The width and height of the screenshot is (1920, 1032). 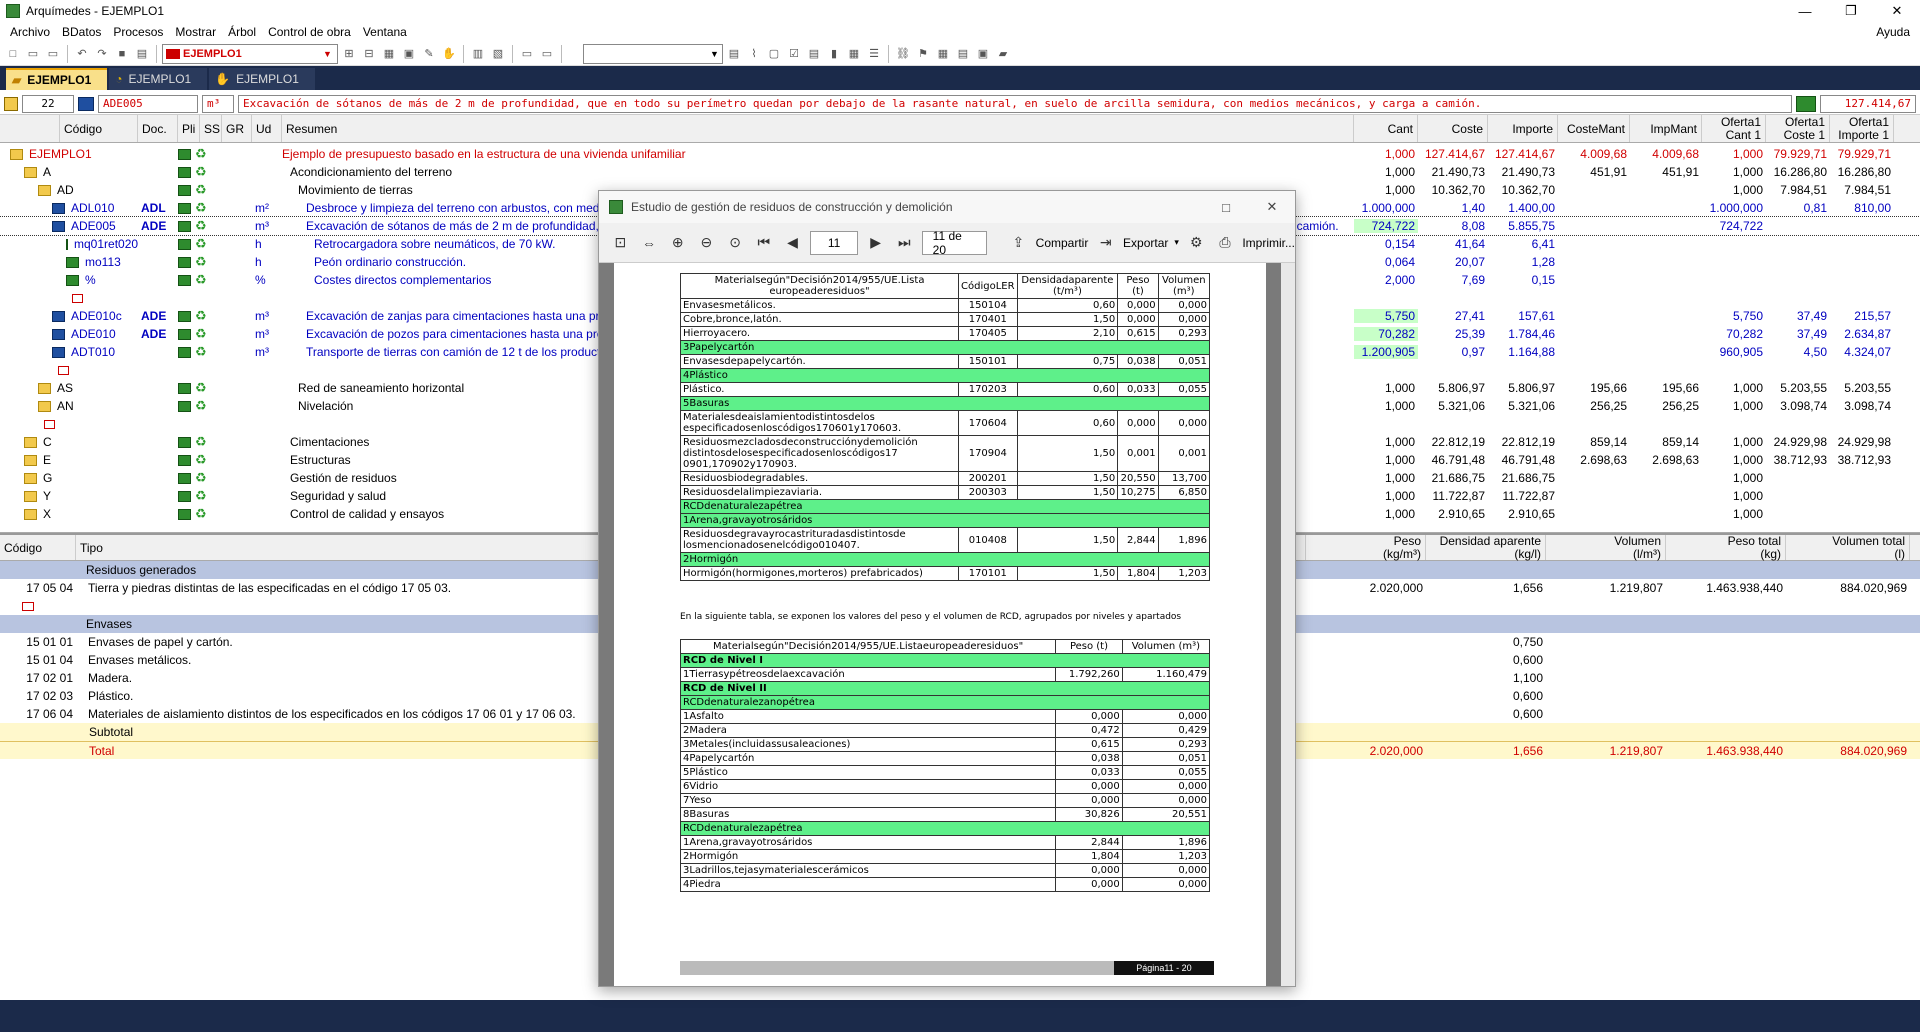 What do you see at coordinates (1366, 547) in the screenshot?
I see `col-peso: Peso (kg/m³)` at bounding box center [1366, 547].